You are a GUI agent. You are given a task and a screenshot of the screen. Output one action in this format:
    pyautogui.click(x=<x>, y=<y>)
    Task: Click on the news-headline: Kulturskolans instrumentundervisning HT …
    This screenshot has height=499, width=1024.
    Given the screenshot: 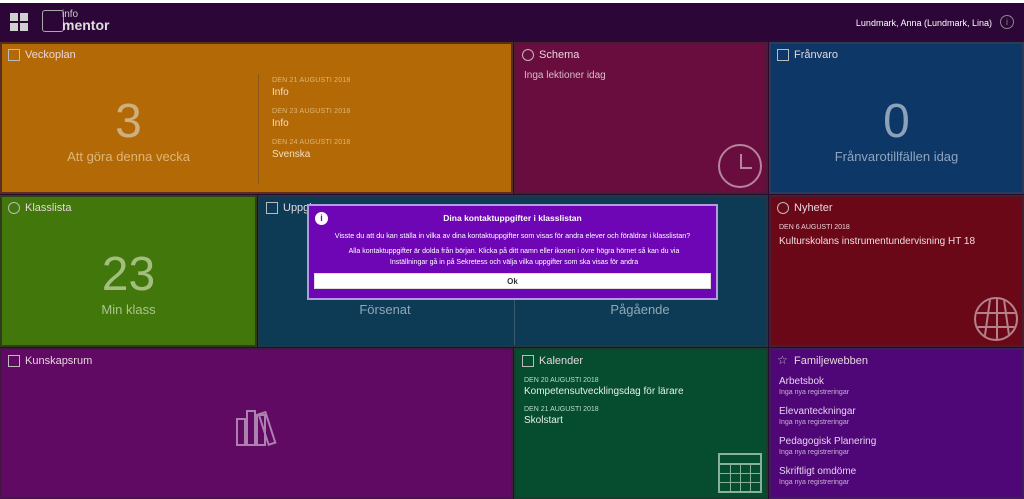 What is the action you would take?
    pyautogui.click(x=877, y=241)
    